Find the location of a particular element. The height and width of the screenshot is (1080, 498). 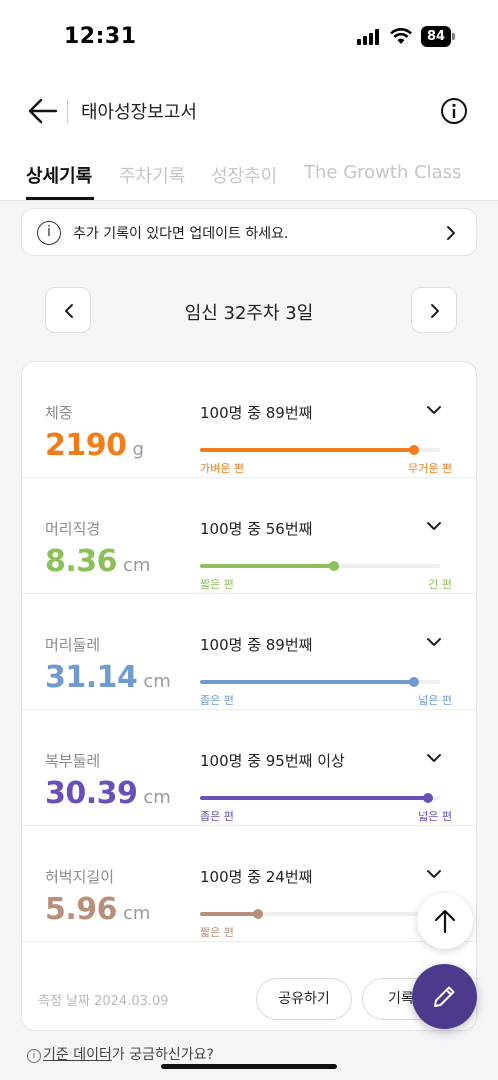

info-button is located at coordinates (454, 111).